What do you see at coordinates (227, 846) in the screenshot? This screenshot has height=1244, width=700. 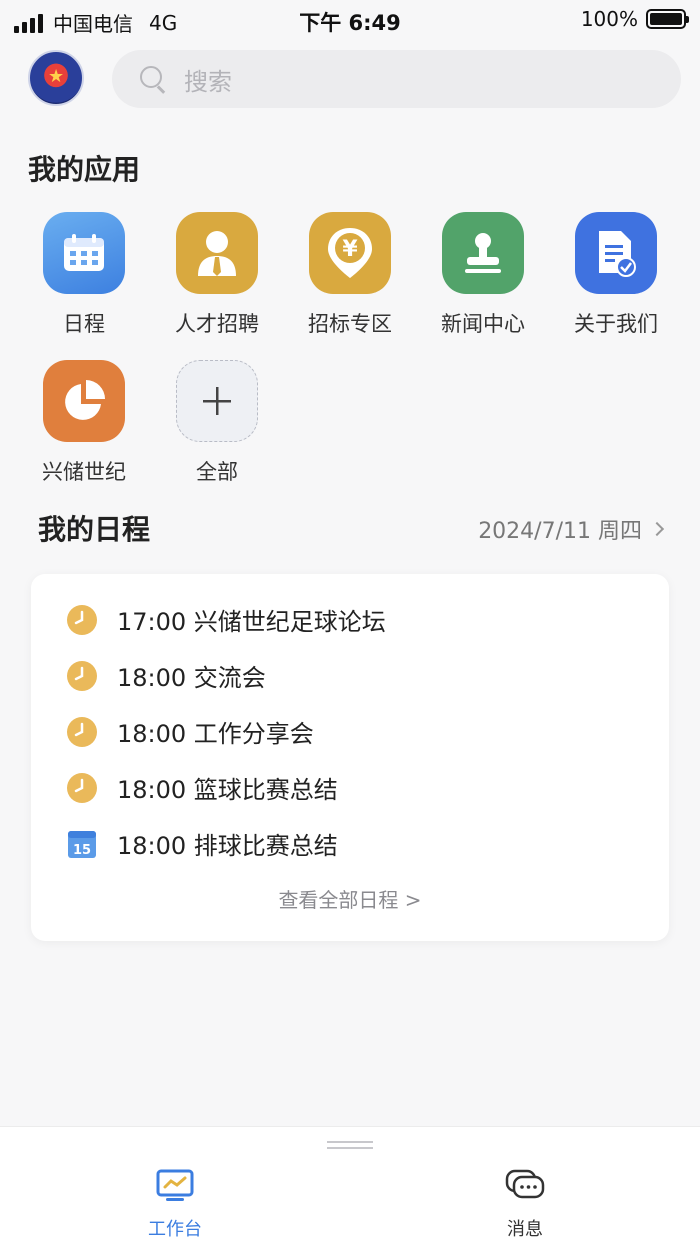 I see `event-text: 18:00 排球比赛总结` at bounding box center [227, 846].